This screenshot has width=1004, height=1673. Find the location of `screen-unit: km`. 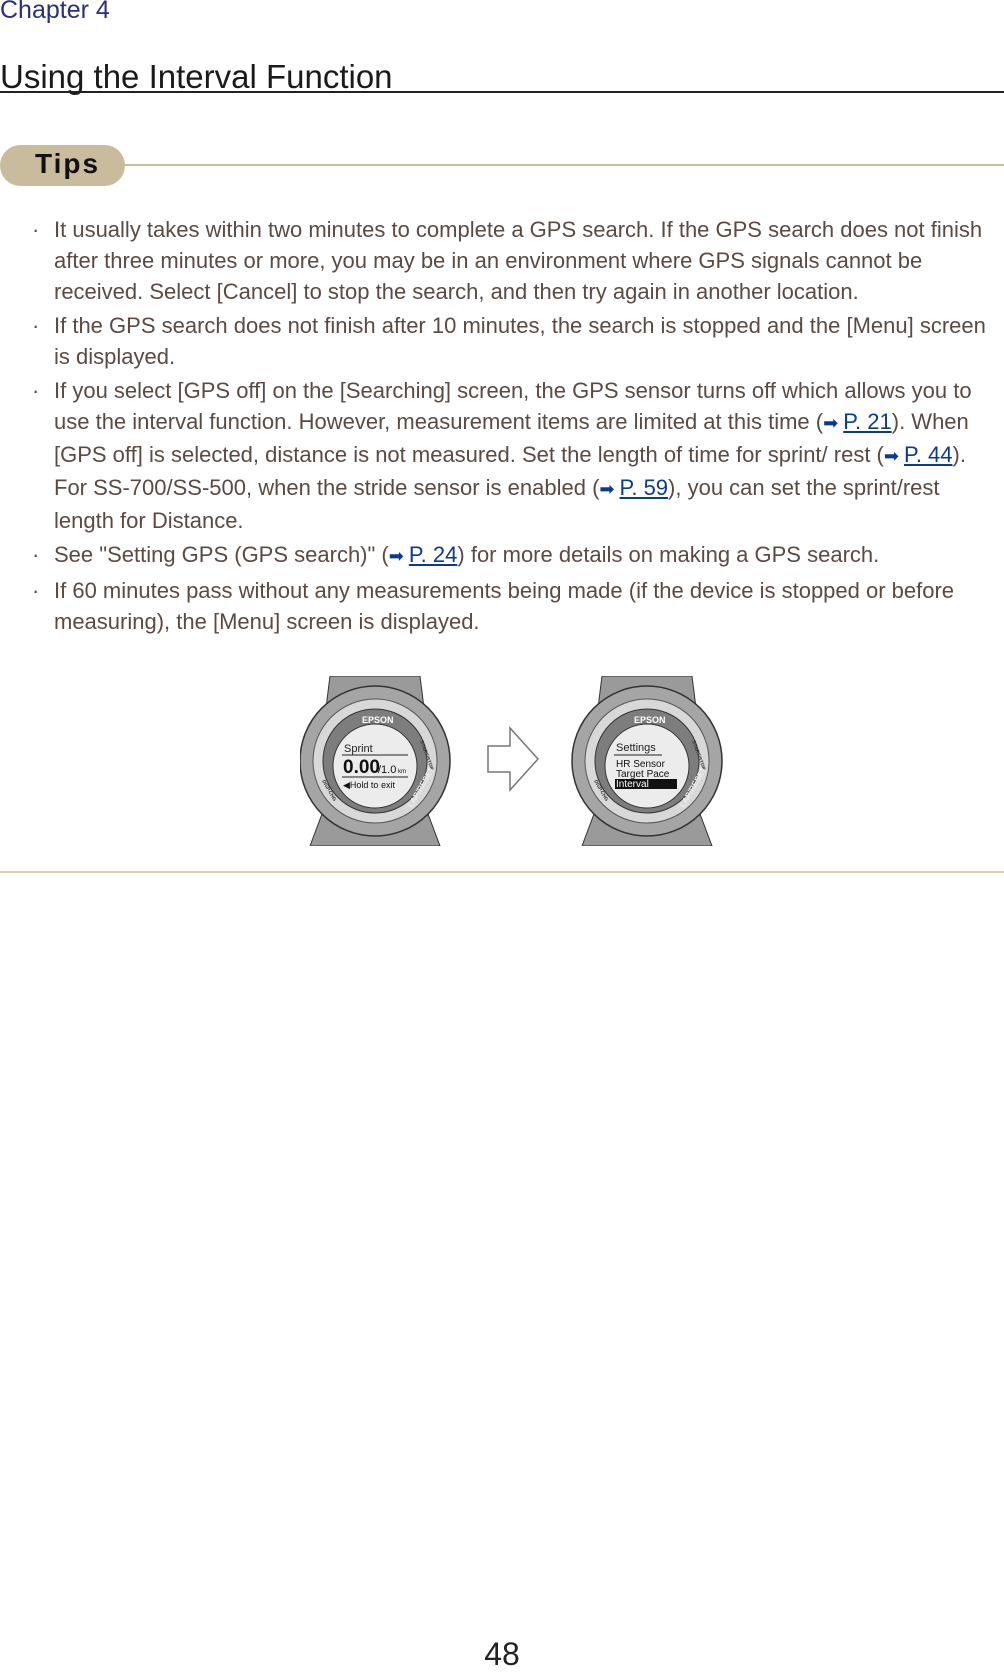

screen-unit: km is located at coordinates (402, 772).